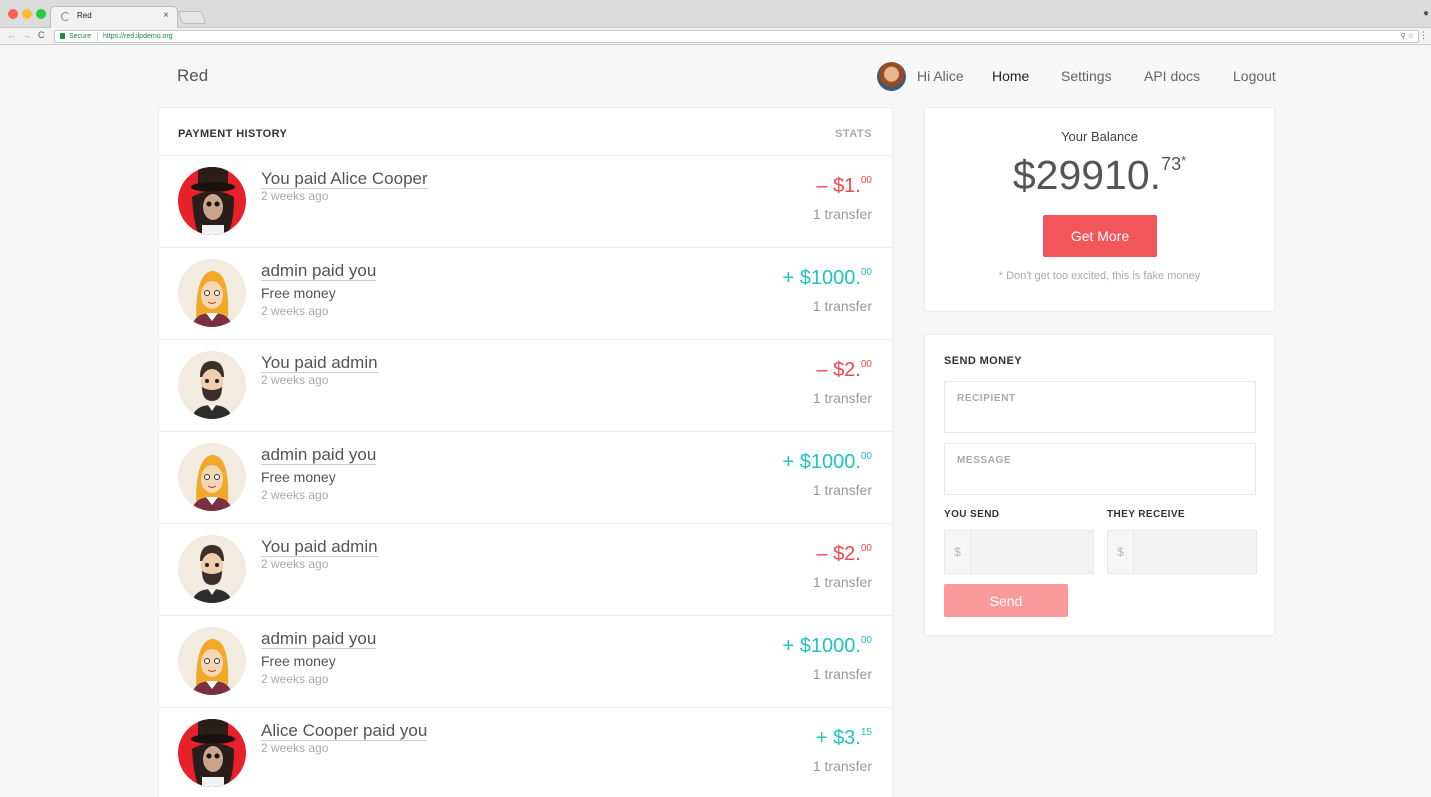  Describe the element at coordinates (166, 15) in the screenshot. I see `close-tab-icon: ×` at that location.